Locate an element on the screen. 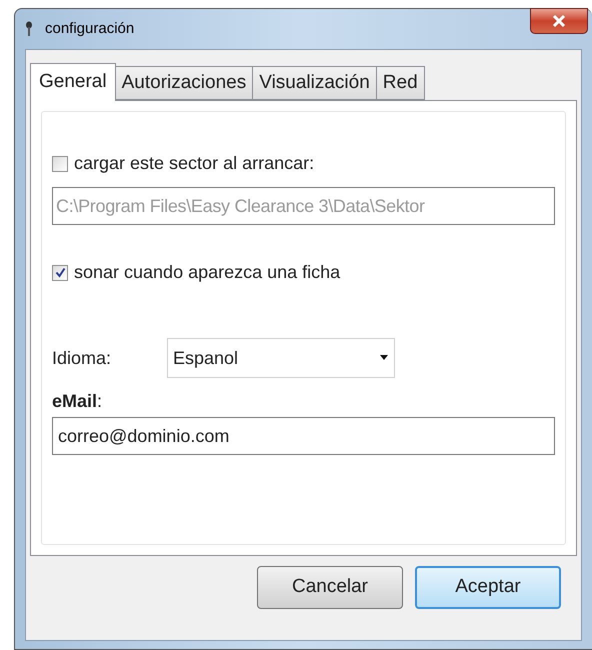 The height and width of the screenshot is (650, 592). tab: General is located at coordinates (73, 82).